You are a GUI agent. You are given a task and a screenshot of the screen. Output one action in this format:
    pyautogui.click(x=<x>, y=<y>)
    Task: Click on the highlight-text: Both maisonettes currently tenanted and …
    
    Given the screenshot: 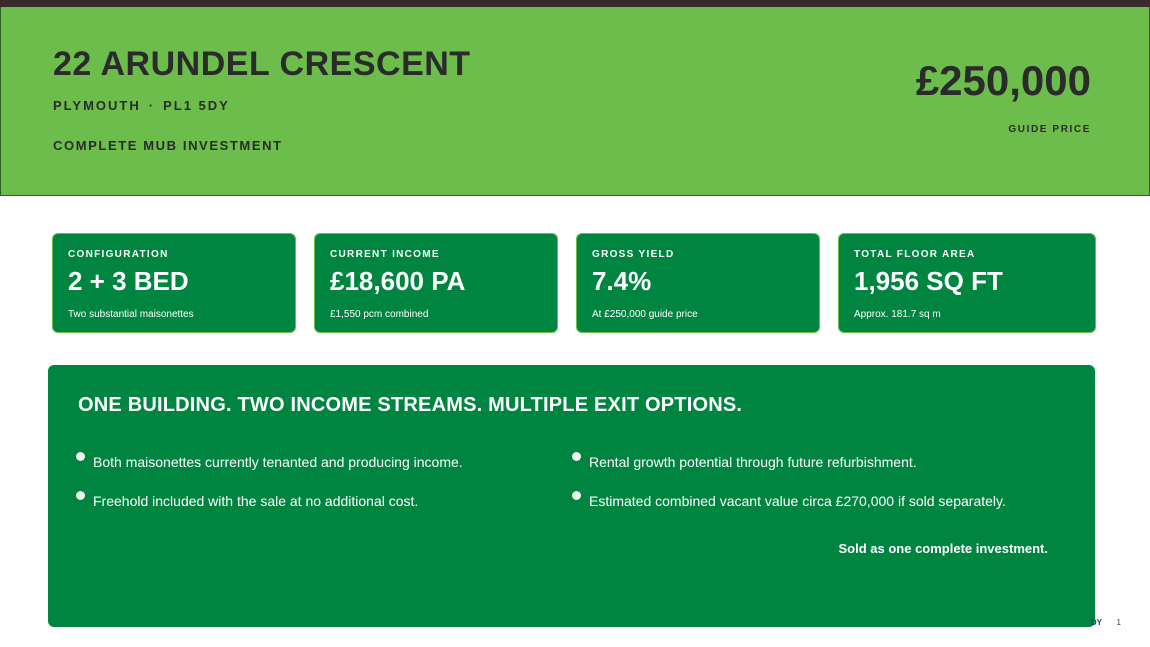 What is the action you would take?
    pyautogui.click(x=278, y=462)
    